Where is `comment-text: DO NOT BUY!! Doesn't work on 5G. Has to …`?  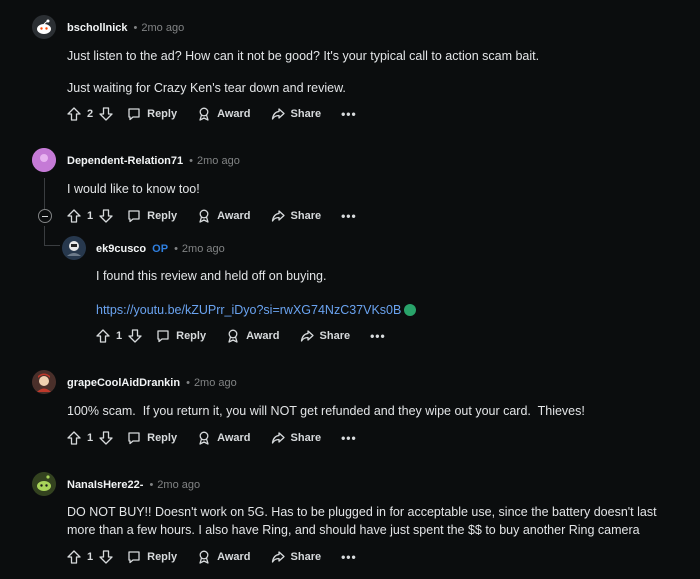
comment-text: DO NOT BUY!! Doesn't work on 5G. Has to … is located at coordinates (362, 521).